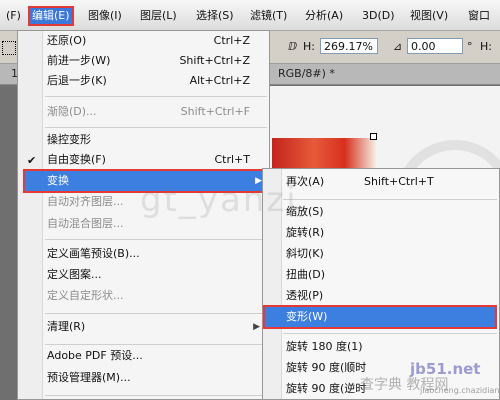 The height and width of the screenshot is (400, 500). What do you see at coordinates (306, 73) in the screenshot?
I see `document-title: RGB/8#) *` at bounding box center [306, 73].